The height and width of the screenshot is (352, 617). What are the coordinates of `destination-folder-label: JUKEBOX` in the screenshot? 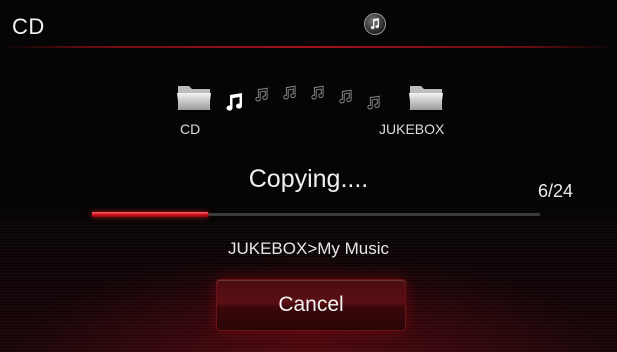 It's located at (412, 129).